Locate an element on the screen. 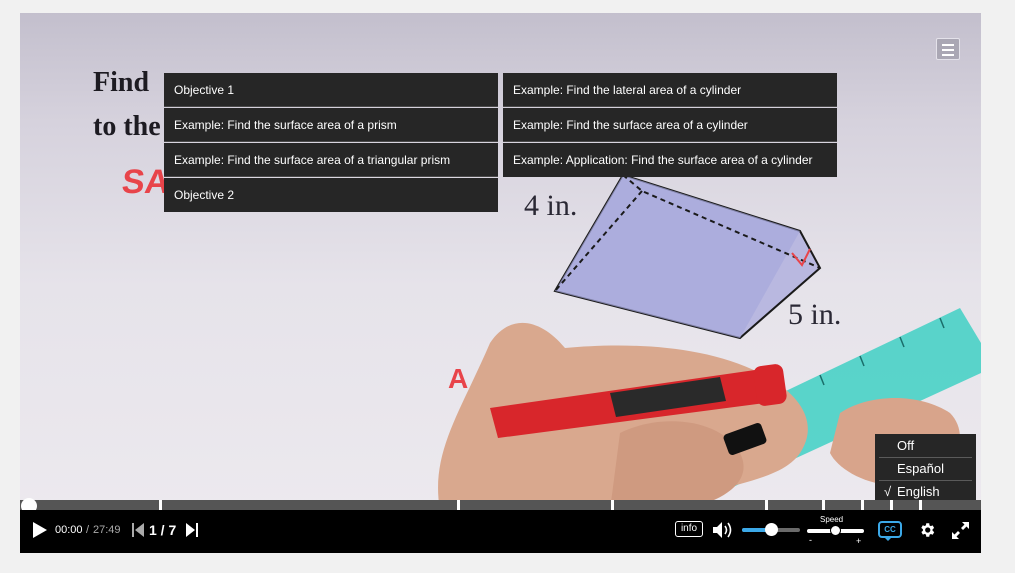 This screenshot has height=573, width=1015. caption-option-espanol: Español is located at coordinates (925, 469).